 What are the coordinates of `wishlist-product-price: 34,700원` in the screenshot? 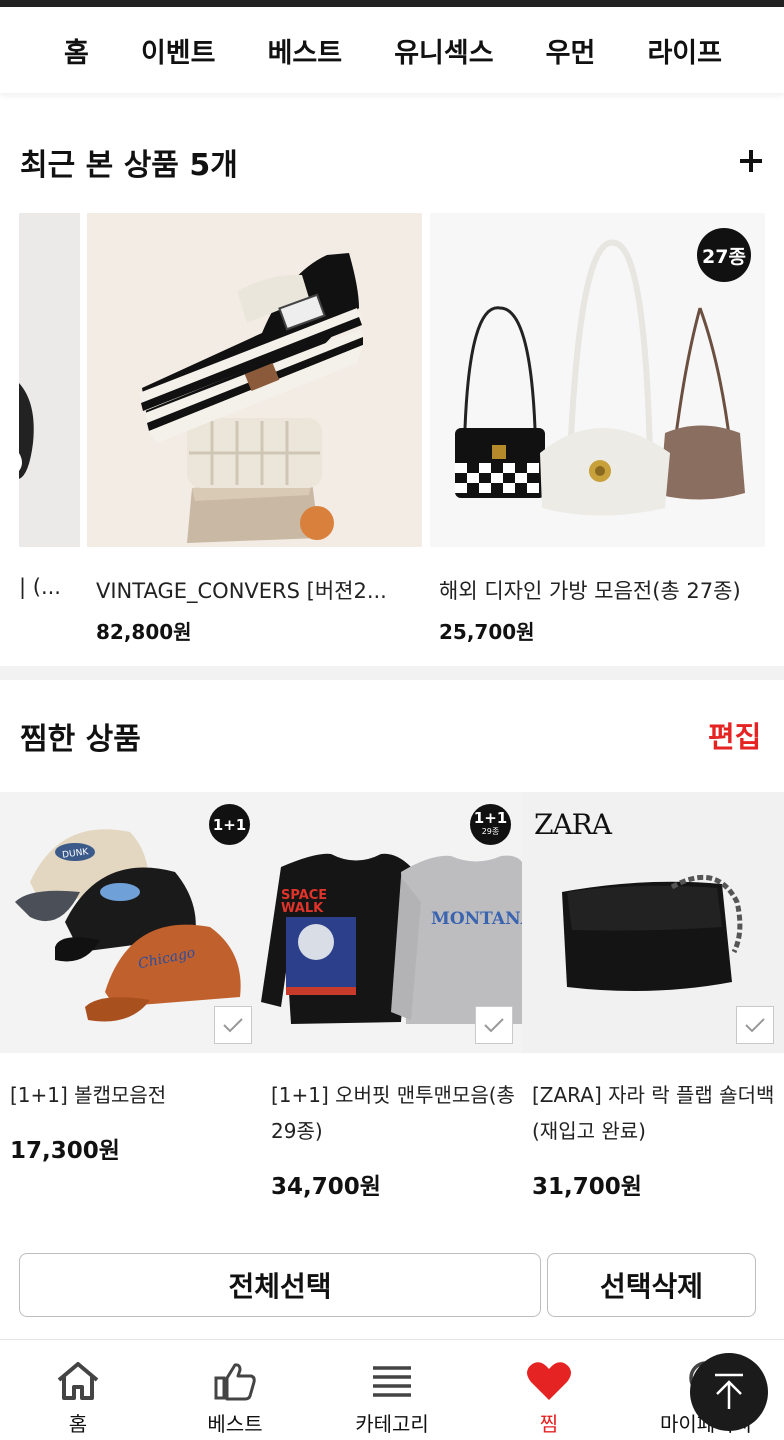 It's located at (326, 1187).